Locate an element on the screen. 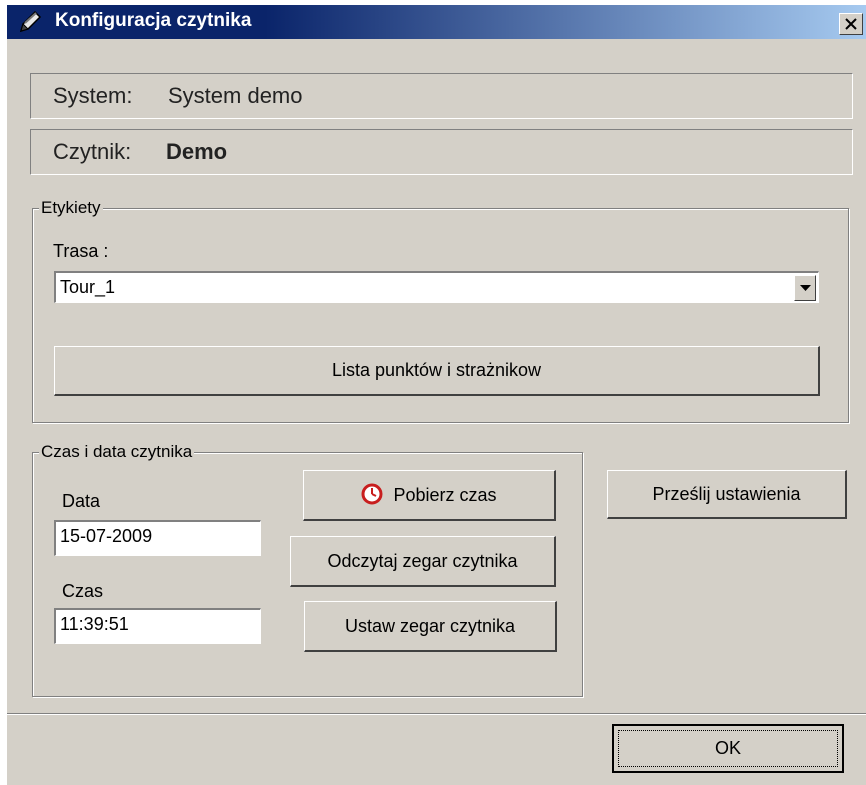 This screenshot has width=866, height=785. get-time-button: Pobierz czas is located at coordinates (429, 495).